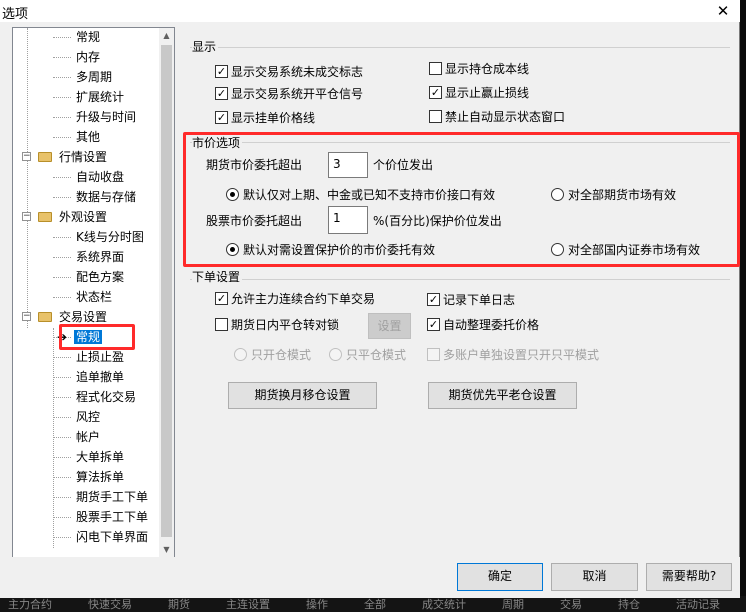  I want to click on checkbox-label: 允许主力连续合约下单交易, so click(303, 299).